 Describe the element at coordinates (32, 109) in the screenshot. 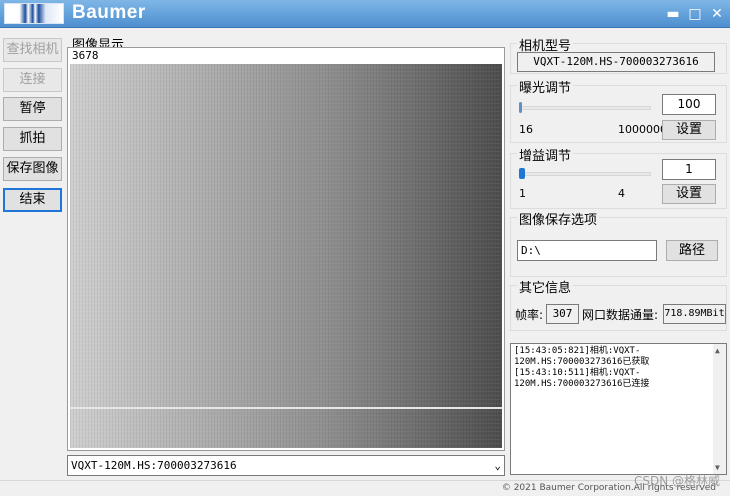

I see `pause-button: 暂停` at that location.